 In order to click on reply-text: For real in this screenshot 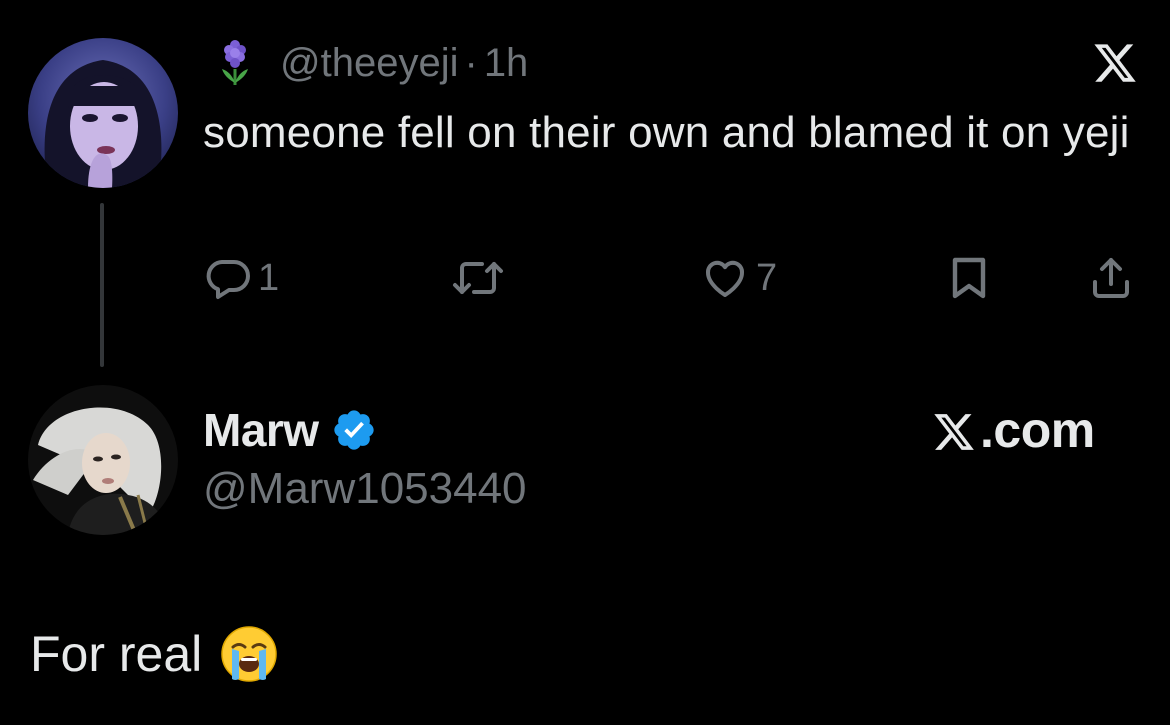, I will do `click(116, 654)`.